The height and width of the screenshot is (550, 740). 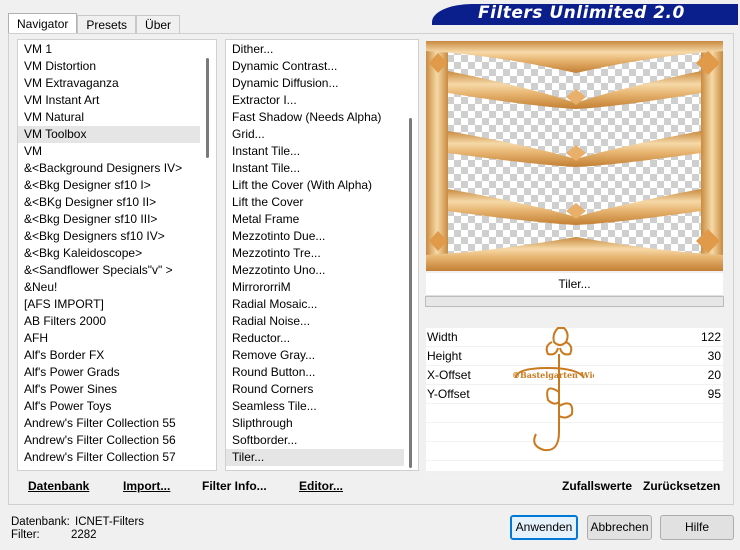 What do you see at coordinates (117, 219) in the screenshot?
I see `category-item: &<Bkg Designer sf10 III>` at bounding box center [117, 219].